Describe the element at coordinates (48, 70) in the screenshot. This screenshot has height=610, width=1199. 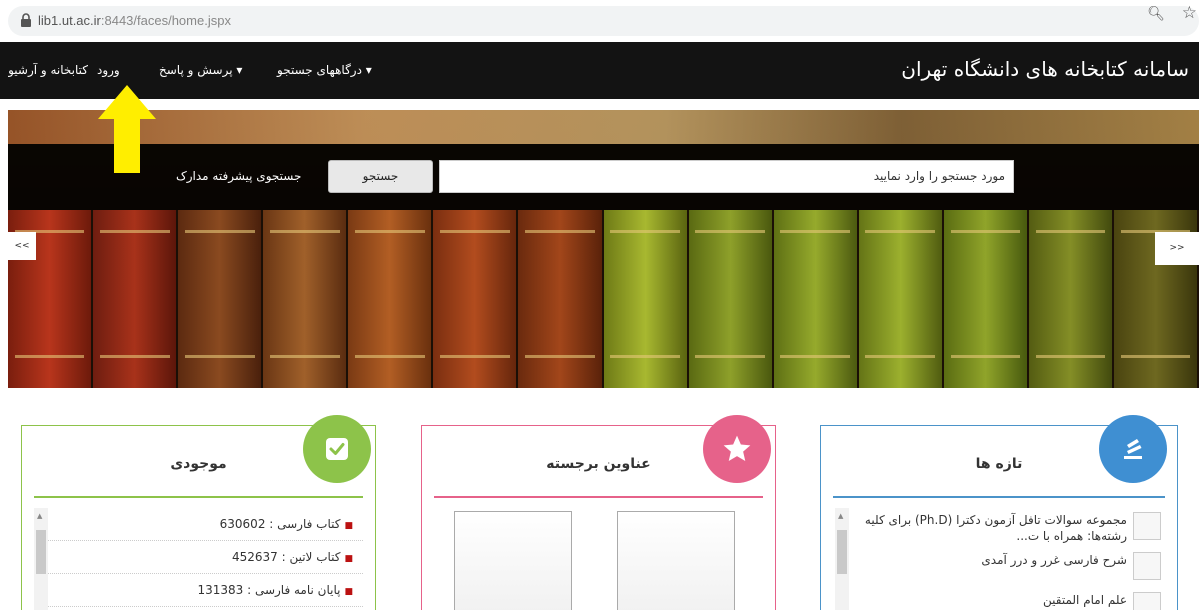
I see `nav-libraries-archive: کتابخانه و آرشیو` at that location.